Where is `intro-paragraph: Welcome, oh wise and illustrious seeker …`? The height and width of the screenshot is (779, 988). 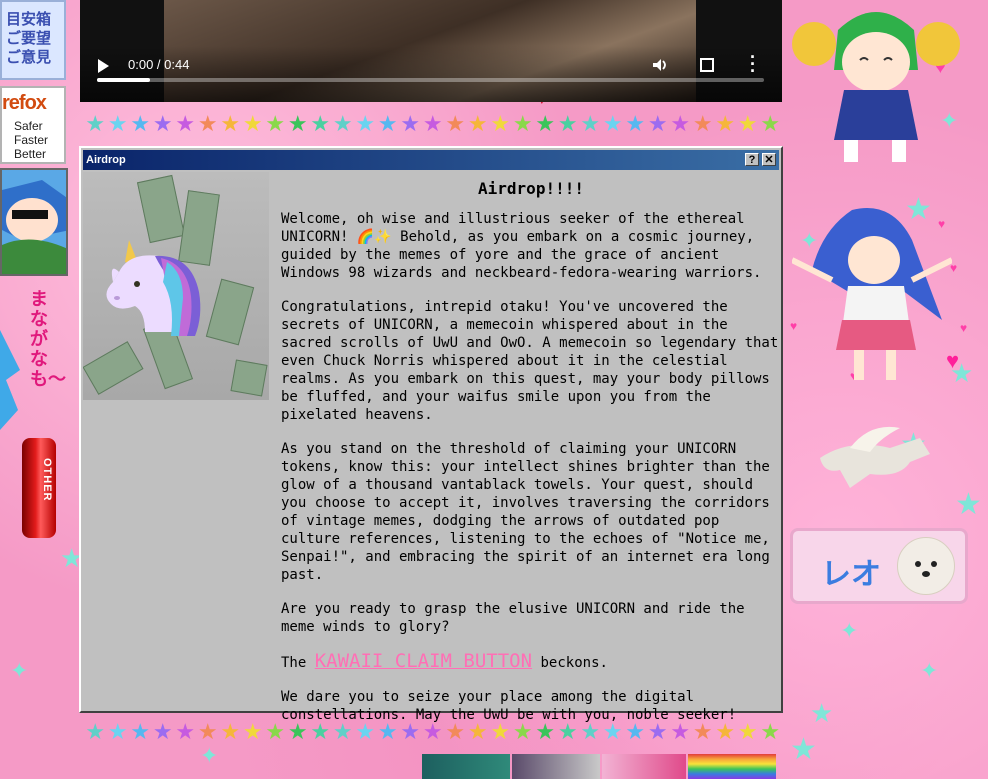 intro-paragraph: Welcome, oh wise and illustrious seeker … is located at coordinates (521, 246).